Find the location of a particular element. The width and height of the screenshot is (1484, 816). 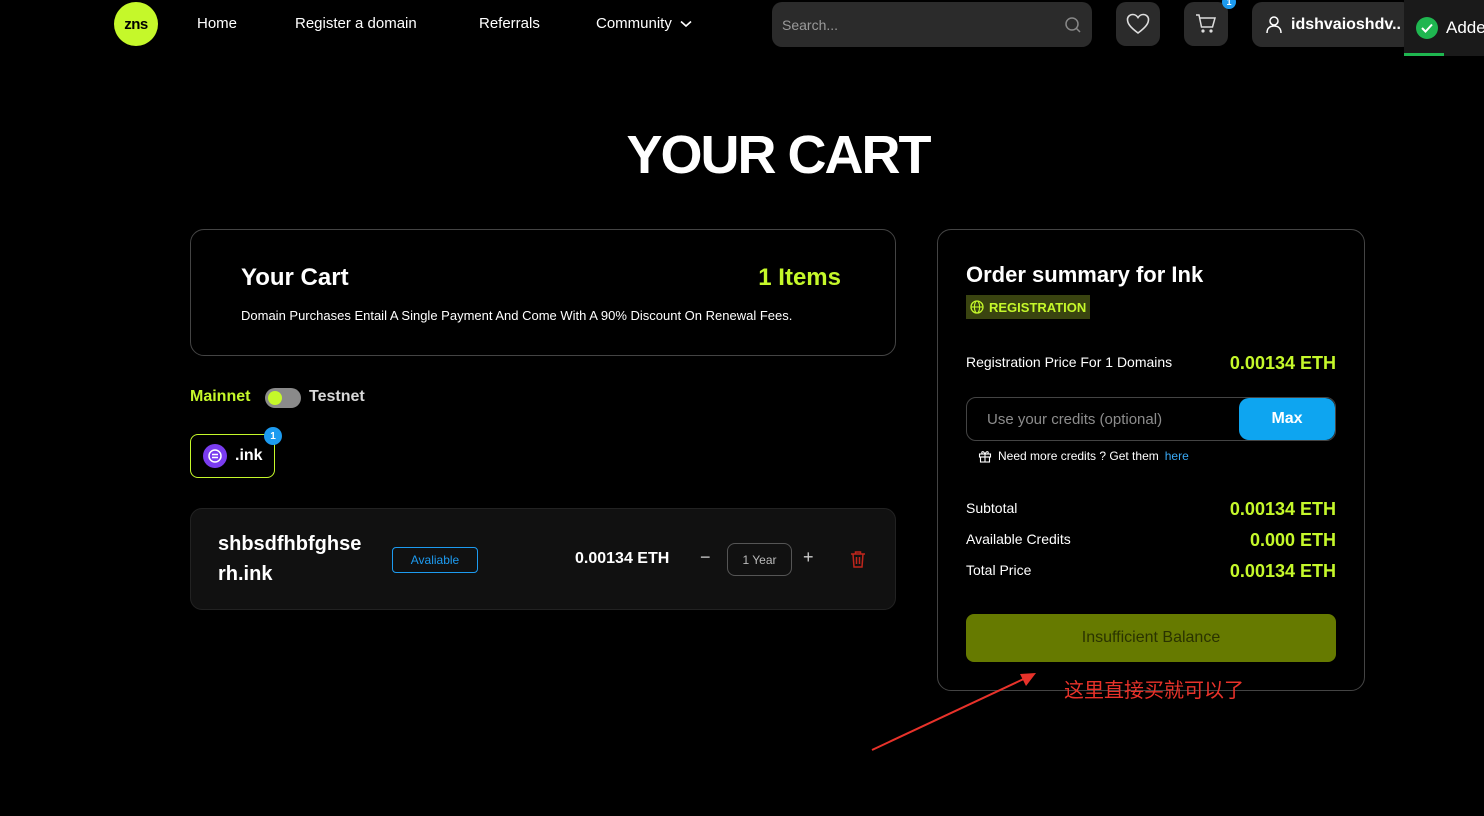

total-price-label: Total Price is located at coordinates (999, 570).